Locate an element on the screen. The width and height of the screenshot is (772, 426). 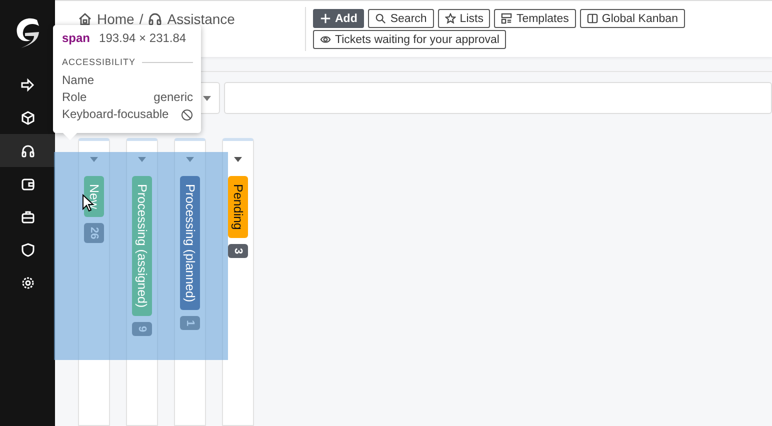
briefcase-icon is located at coordinates (27, 217).